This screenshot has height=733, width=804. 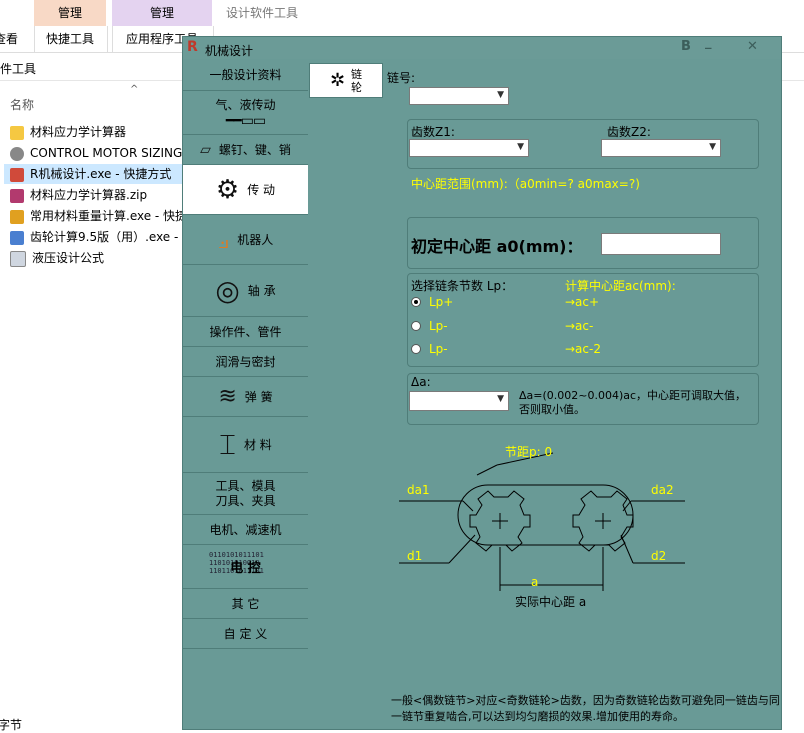 I want to click on chain-drive-icon: ⚙, so click(x=227, y=189).